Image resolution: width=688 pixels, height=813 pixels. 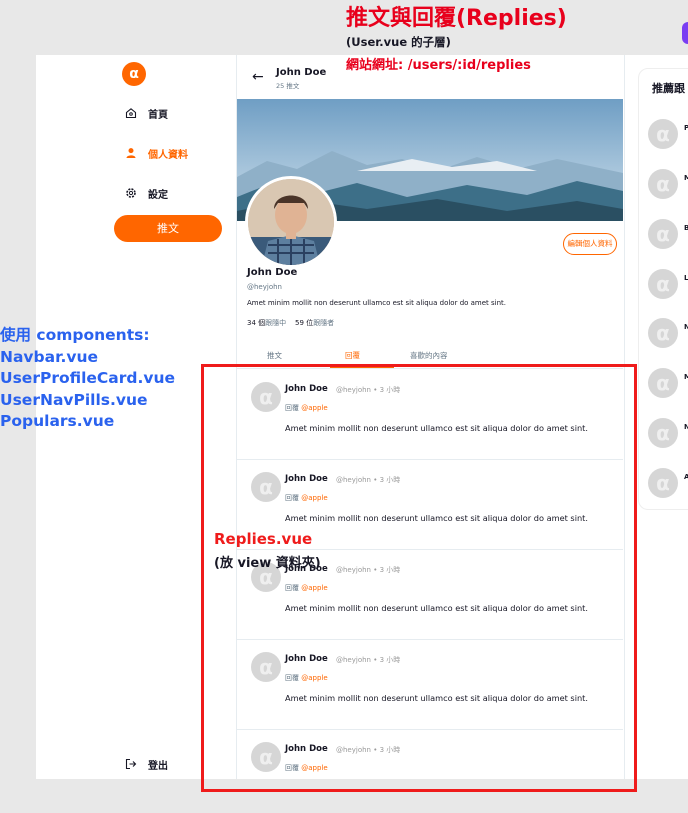 I want to click on nav-item-label: 個人資料, so click(x=168, y=155).